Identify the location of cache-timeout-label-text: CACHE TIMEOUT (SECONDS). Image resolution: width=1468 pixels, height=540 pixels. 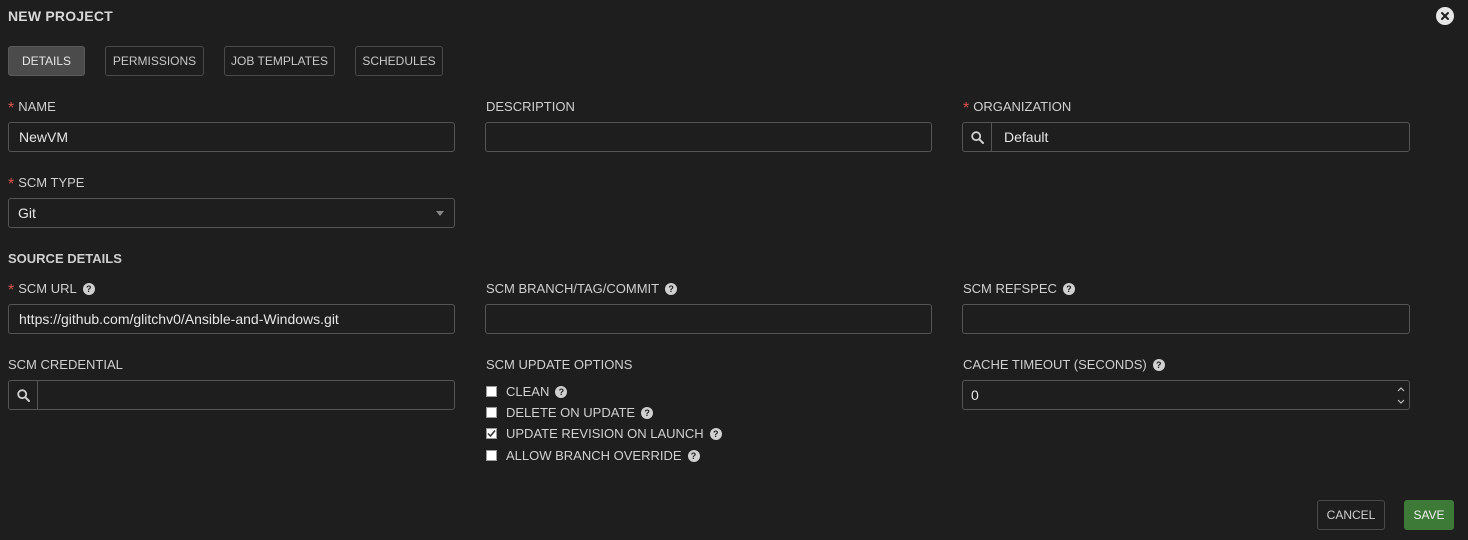
(1055, 364).